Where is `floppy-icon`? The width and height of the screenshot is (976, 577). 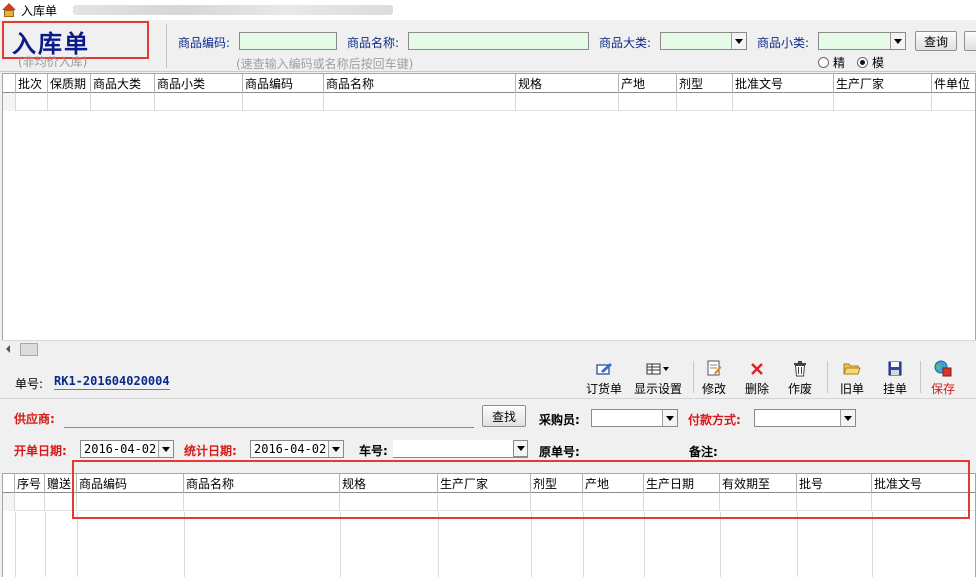
floppy-icon is located at coordinates (895, 368).